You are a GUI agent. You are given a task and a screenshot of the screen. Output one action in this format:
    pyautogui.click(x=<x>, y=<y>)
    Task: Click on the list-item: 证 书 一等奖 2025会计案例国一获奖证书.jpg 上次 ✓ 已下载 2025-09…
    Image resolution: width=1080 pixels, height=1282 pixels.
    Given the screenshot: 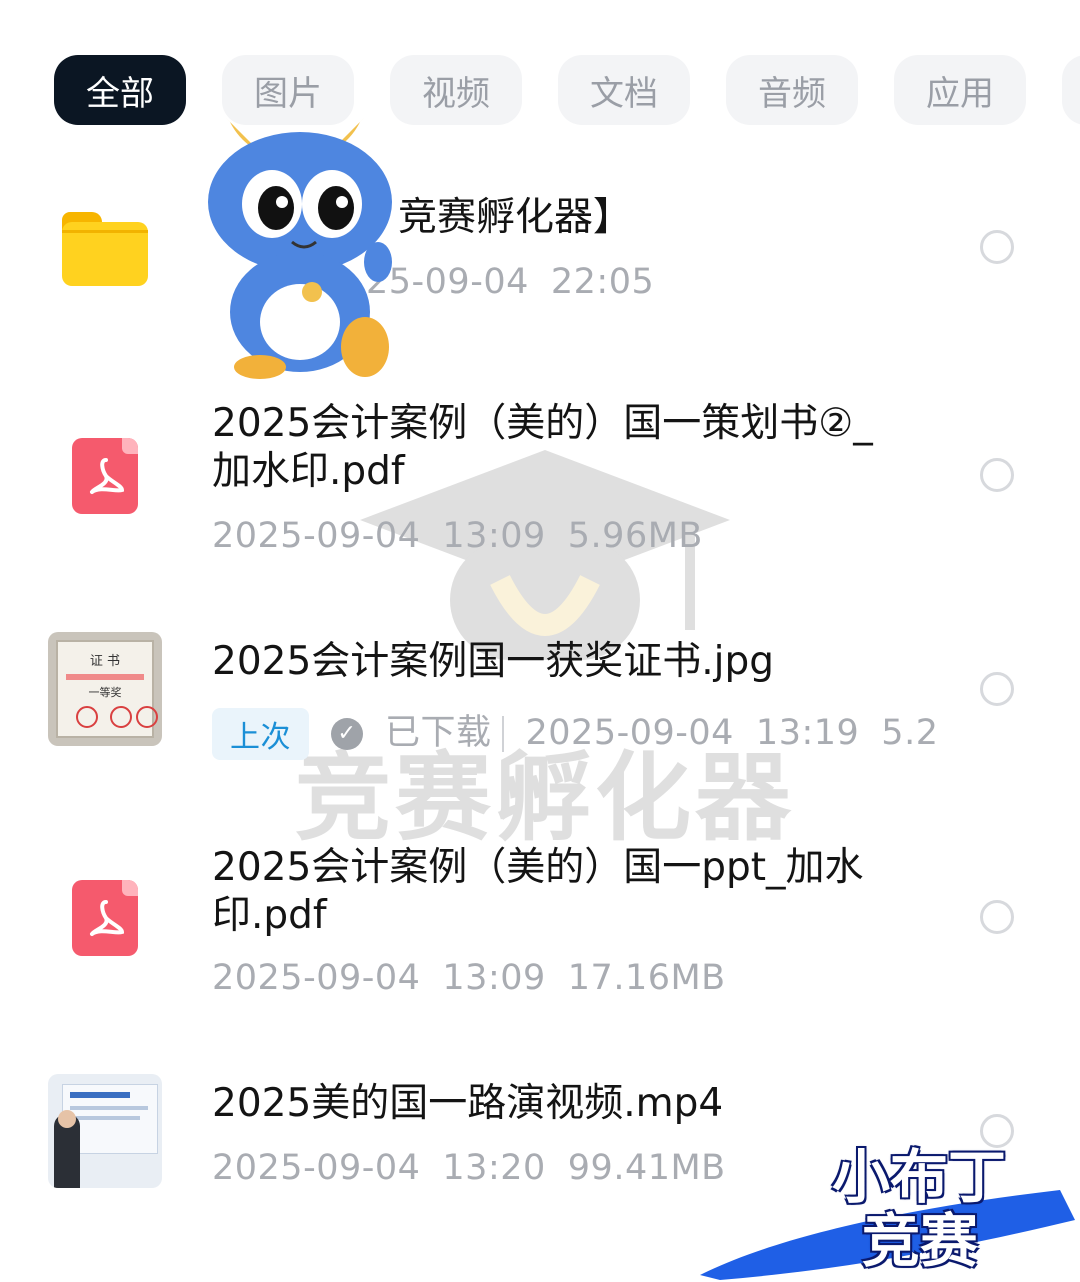 What is the action you would take?
    pyautogui.click(x=540, y=697)
    